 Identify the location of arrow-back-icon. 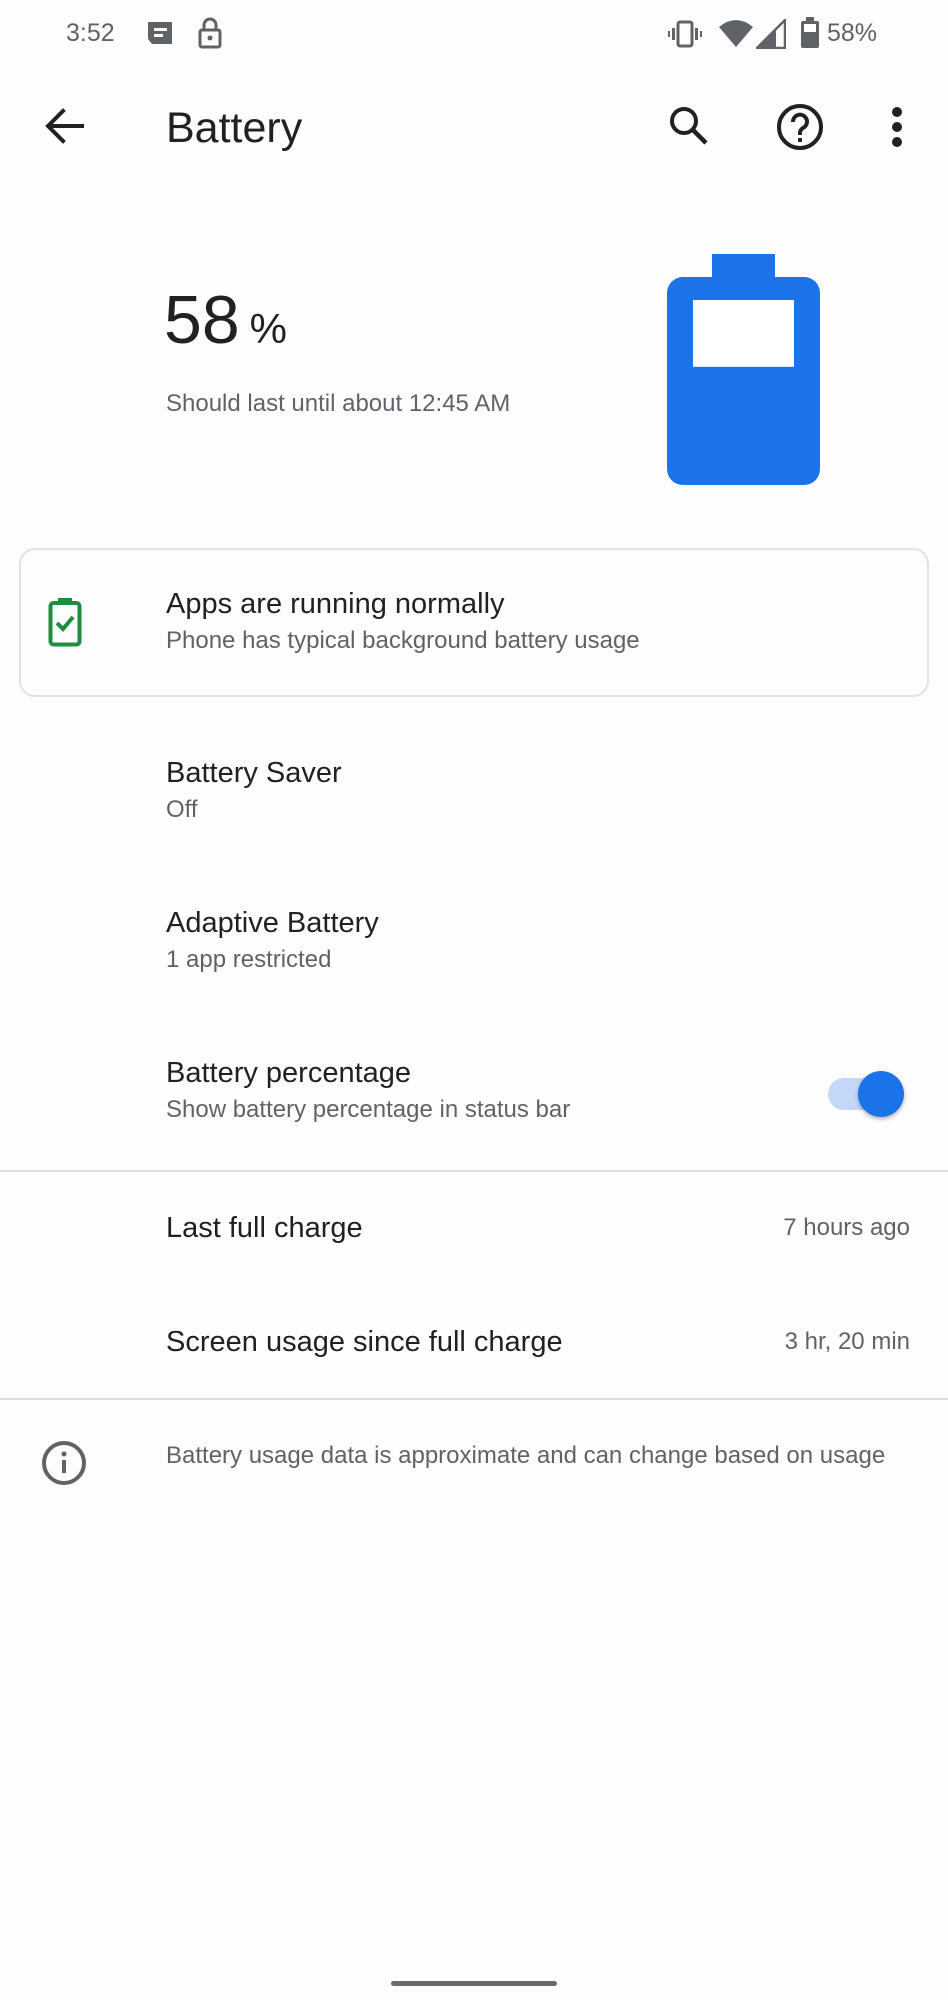
(64, 128).